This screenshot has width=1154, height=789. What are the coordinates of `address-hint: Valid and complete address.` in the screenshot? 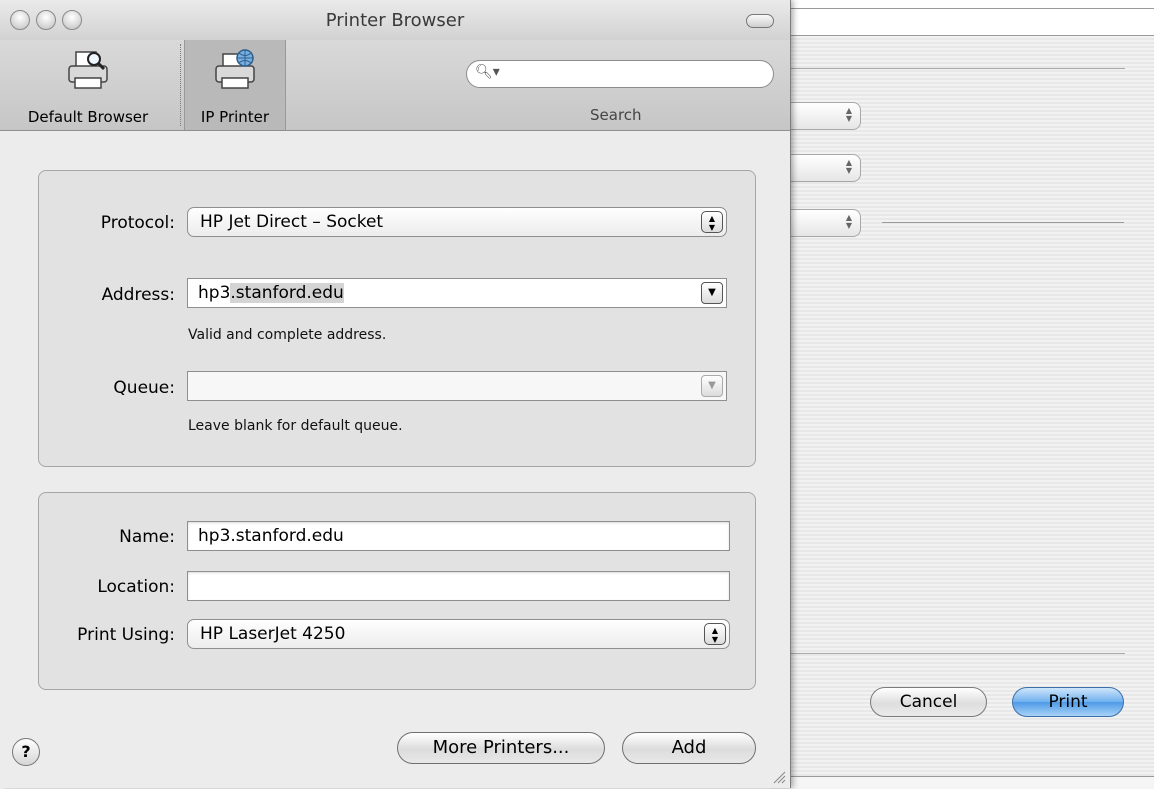 It's located at (287, 335).